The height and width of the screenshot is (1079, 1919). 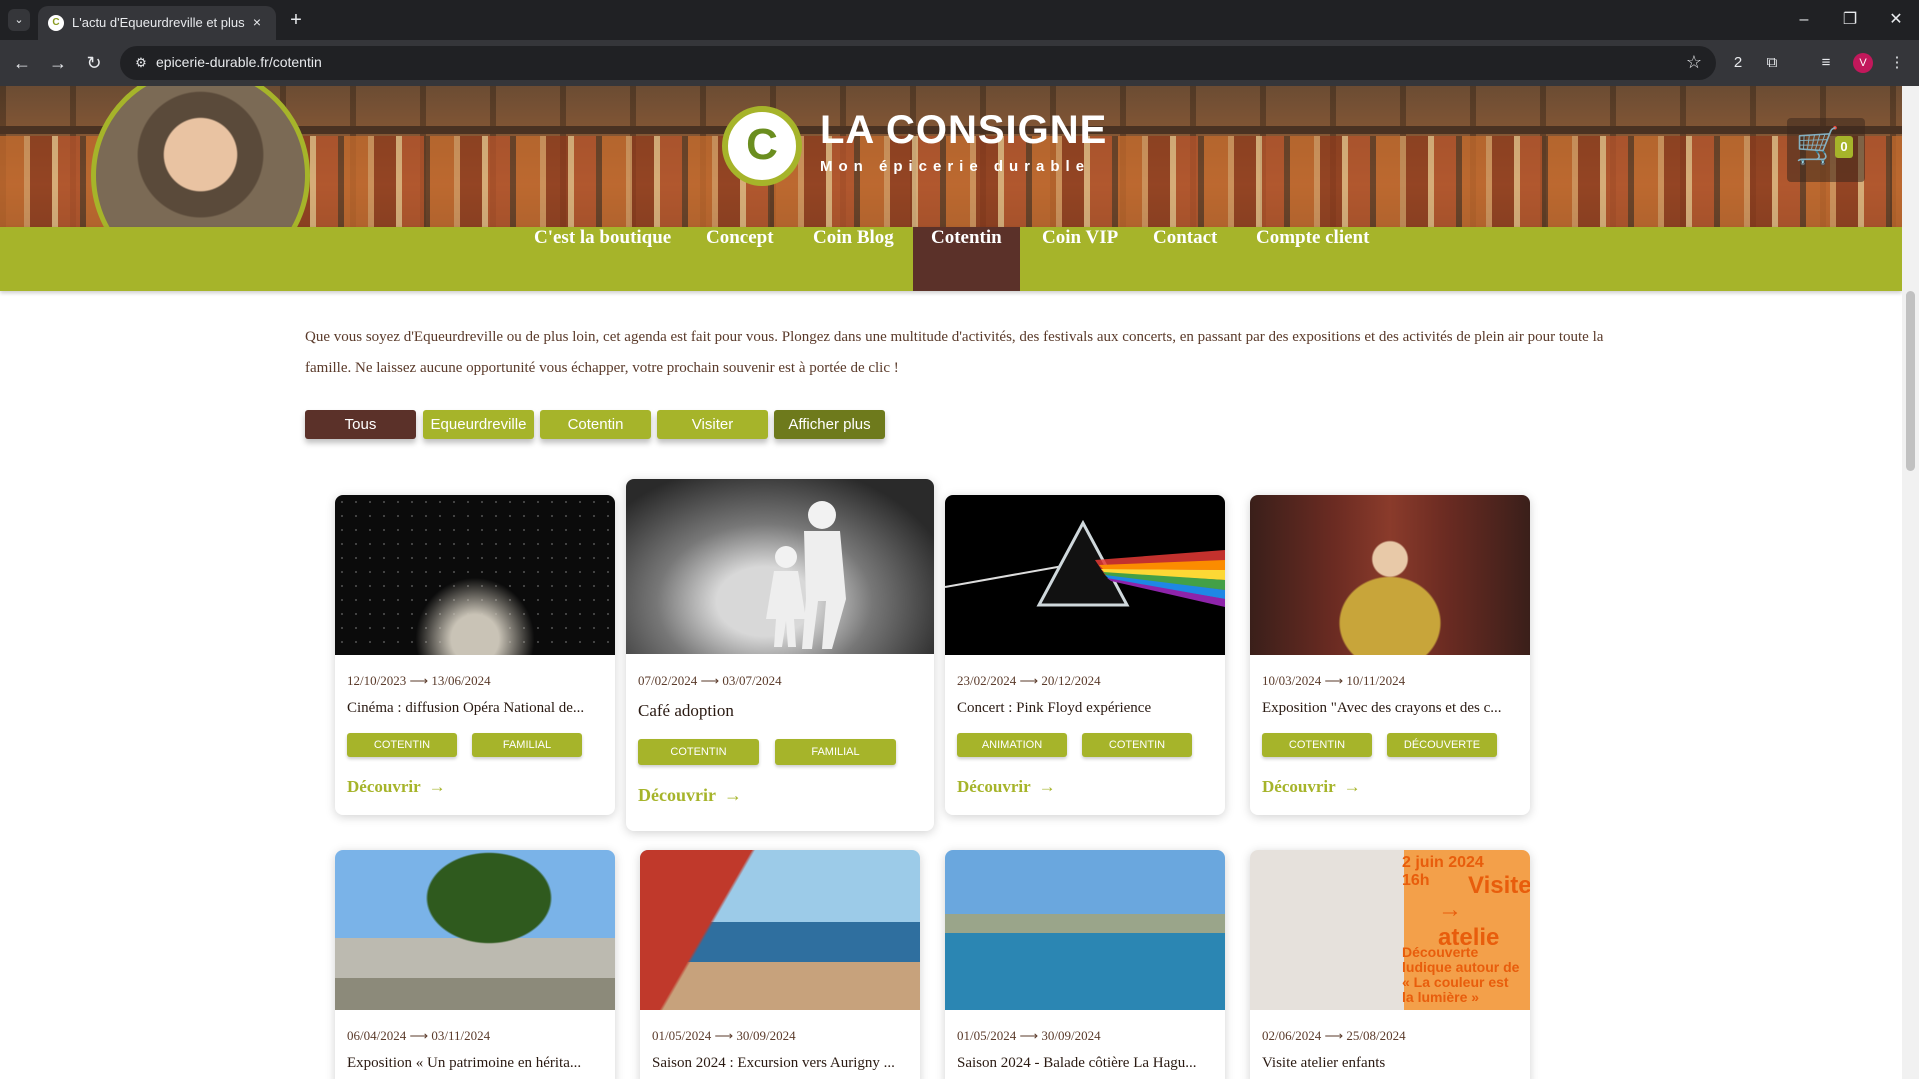 What do you see at coordinates (19, 20) in the screenshot?
I see `tab-search-icon: ⌄` at bounding box center [19, 20].